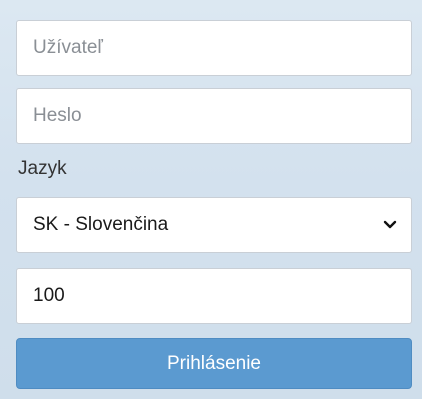 Image resolution: width=422 pixels, height=399 pixels. Describe the element at coordinates (68, 47) in the screenshot. I see `username-placeholder: Užívateľ` at that location.